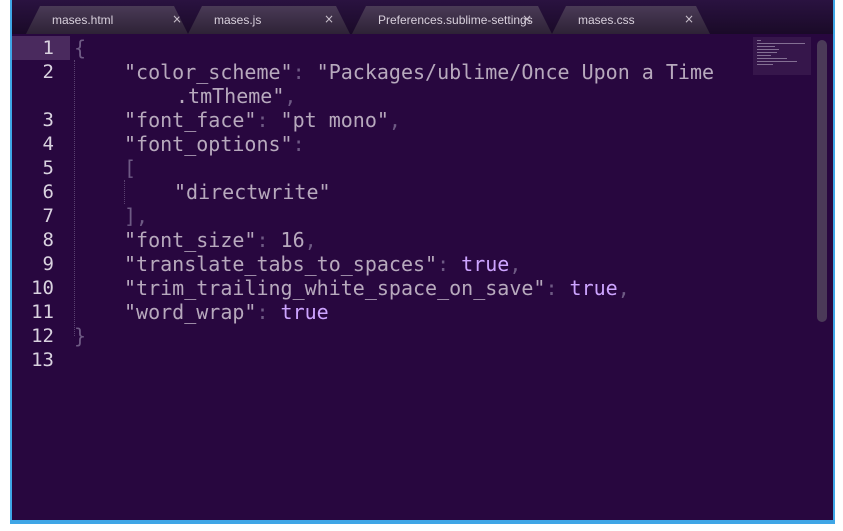 This screenshot has width=843, height=531. I want to click on code-line: "font_size": 16,, so click(220, 240).